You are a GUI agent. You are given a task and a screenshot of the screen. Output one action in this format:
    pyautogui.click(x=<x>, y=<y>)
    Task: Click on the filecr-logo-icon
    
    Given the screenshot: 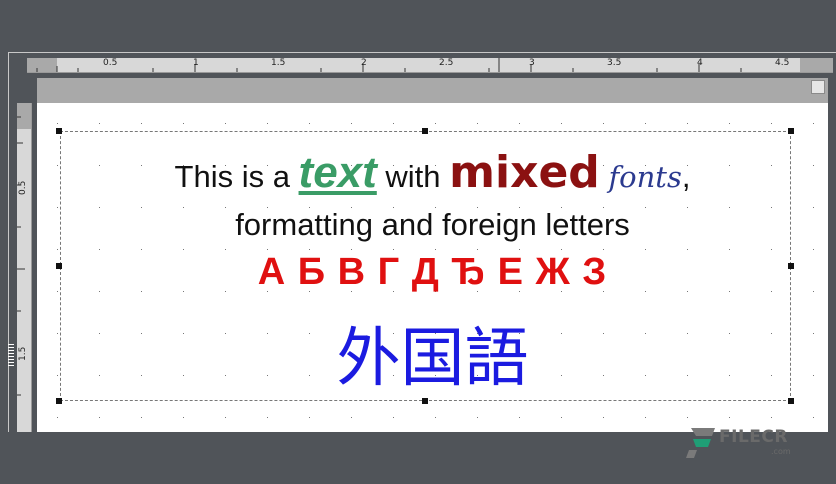 What is the action you would take?
    pyautogui.click(x=700, y=443)
    